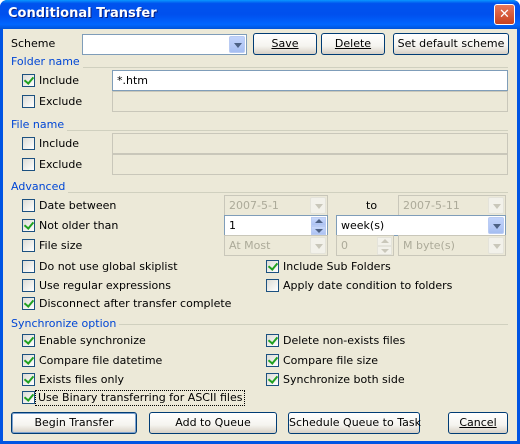 Image resolution: width=520 pixels, height=444 pixels. Describe the element at coordinates (101, 360) in the screenshot. I see `compare-datetime-label: Compare file datetime` at that location.